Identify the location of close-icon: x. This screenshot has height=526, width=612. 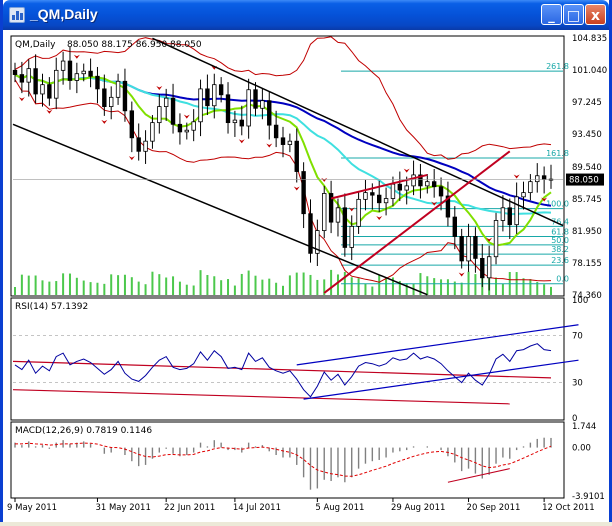
(595, 16).